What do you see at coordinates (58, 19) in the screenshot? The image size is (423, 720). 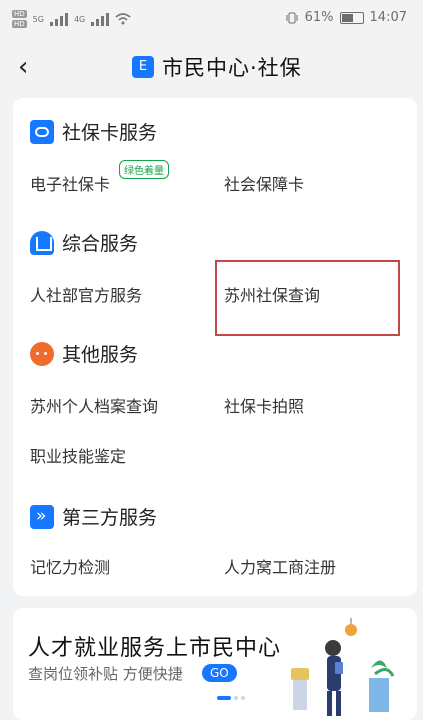 I see `signal1-icon` at bounding box center [58, 19].